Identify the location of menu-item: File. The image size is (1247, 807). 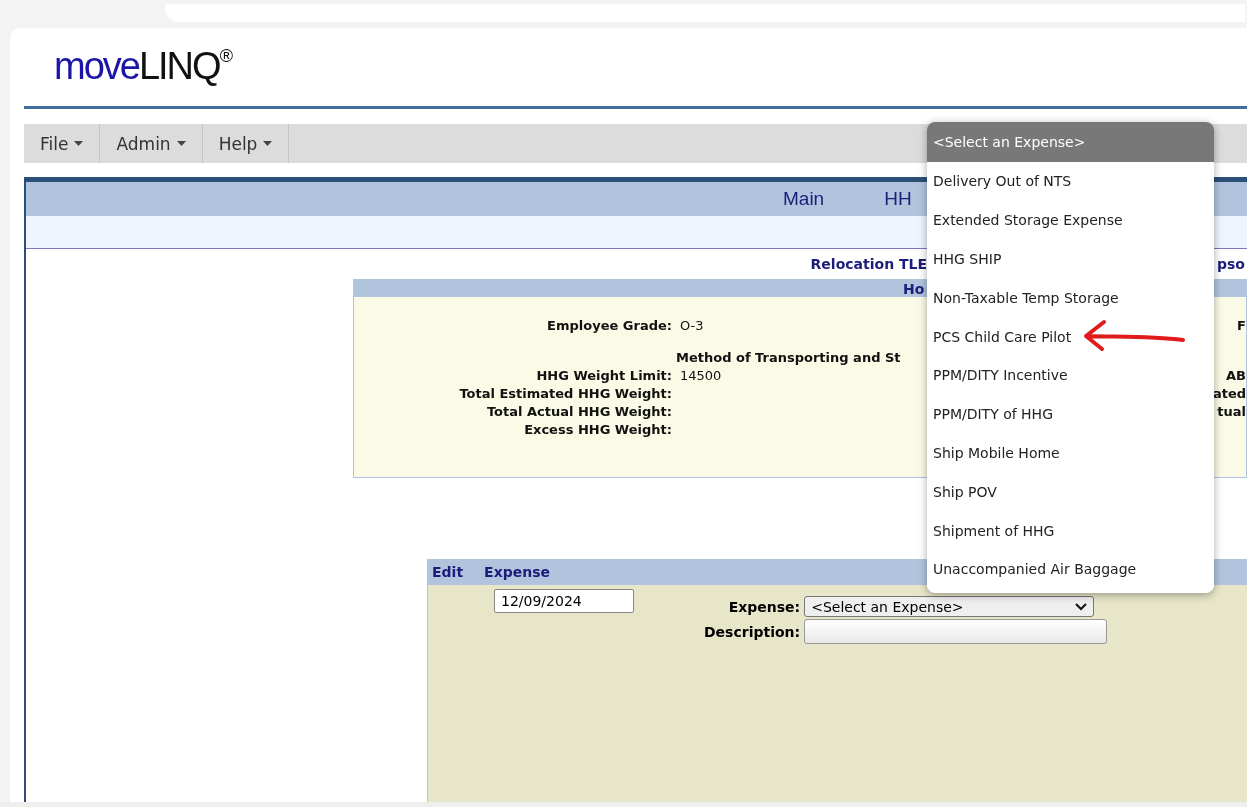
(62, 143).